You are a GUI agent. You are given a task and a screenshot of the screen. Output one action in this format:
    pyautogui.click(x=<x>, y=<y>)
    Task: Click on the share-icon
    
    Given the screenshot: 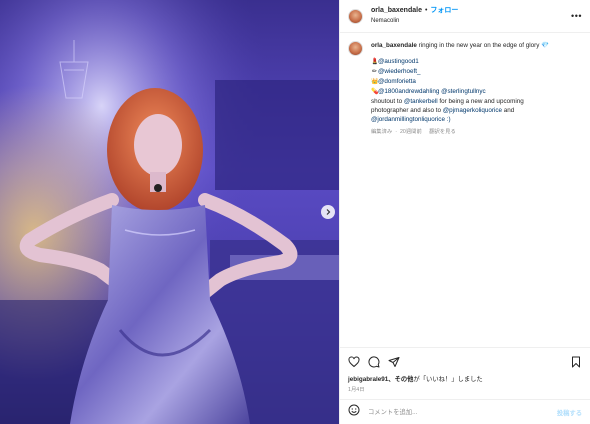 What is the action you would take?
    pyautogui.click(x=394, y=362)
    